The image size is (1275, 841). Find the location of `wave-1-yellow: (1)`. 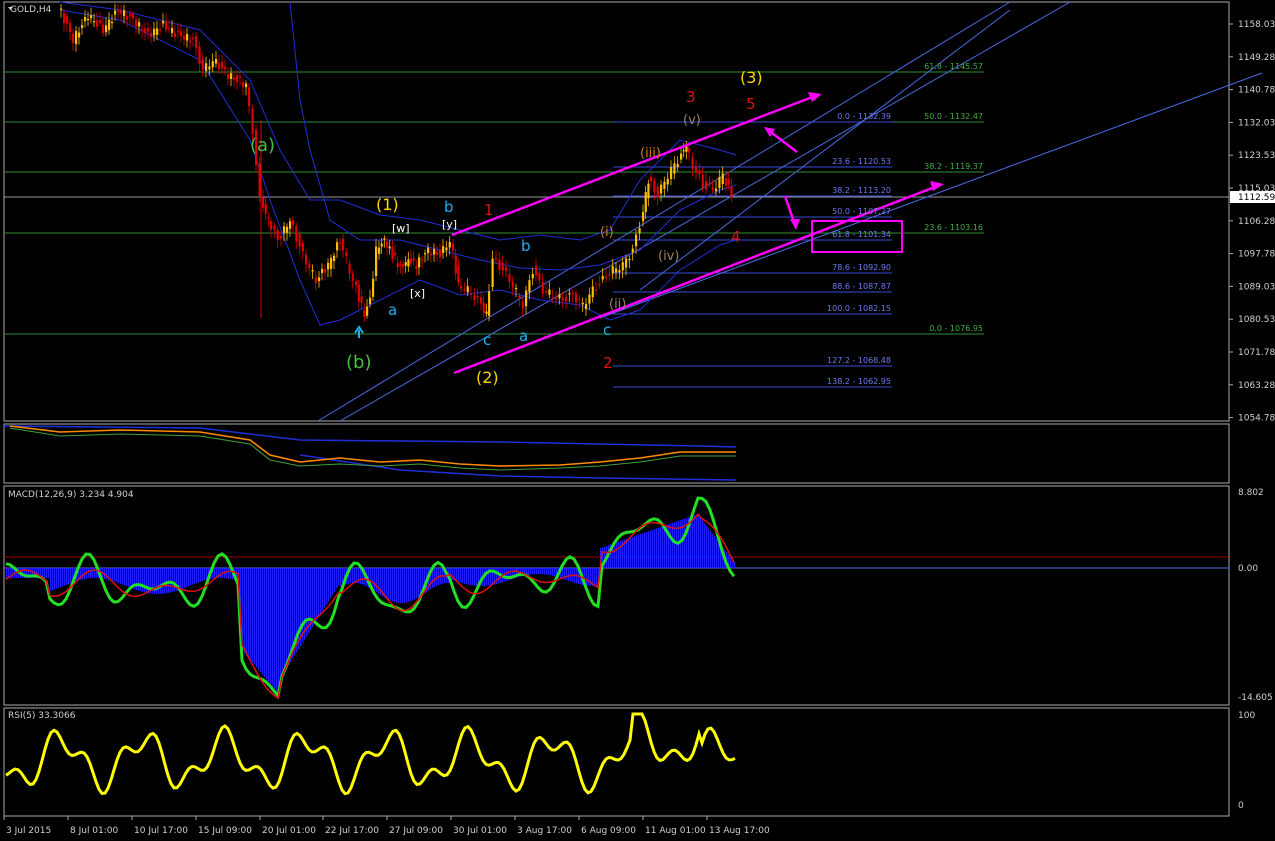

wave-1-yellow: (1) is located at coordinates (387, 204).